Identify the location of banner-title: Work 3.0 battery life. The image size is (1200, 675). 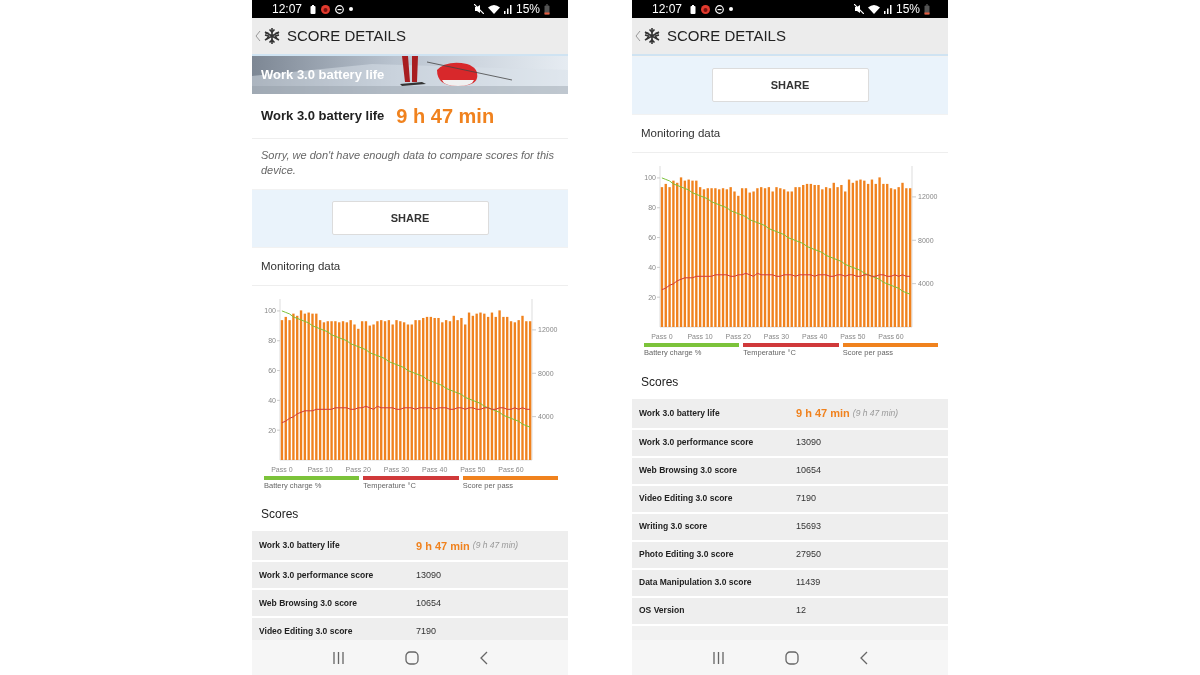
(323, 75).